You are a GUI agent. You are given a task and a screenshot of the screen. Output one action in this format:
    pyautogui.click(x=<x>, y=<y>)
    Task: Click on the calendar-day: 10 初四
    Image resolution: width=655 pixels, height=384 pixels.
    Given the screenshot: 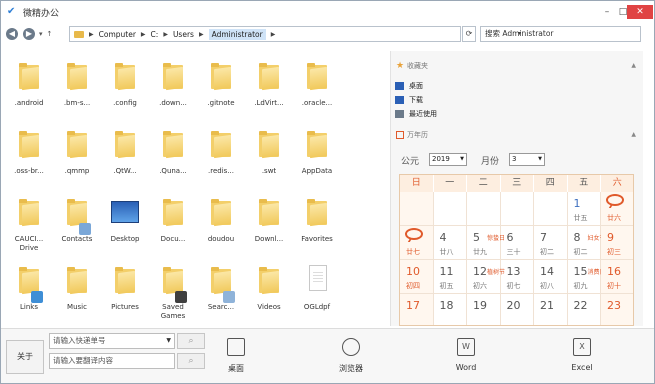 What is the action you would take?
    pyautogui.click(x=417, y=277)
    